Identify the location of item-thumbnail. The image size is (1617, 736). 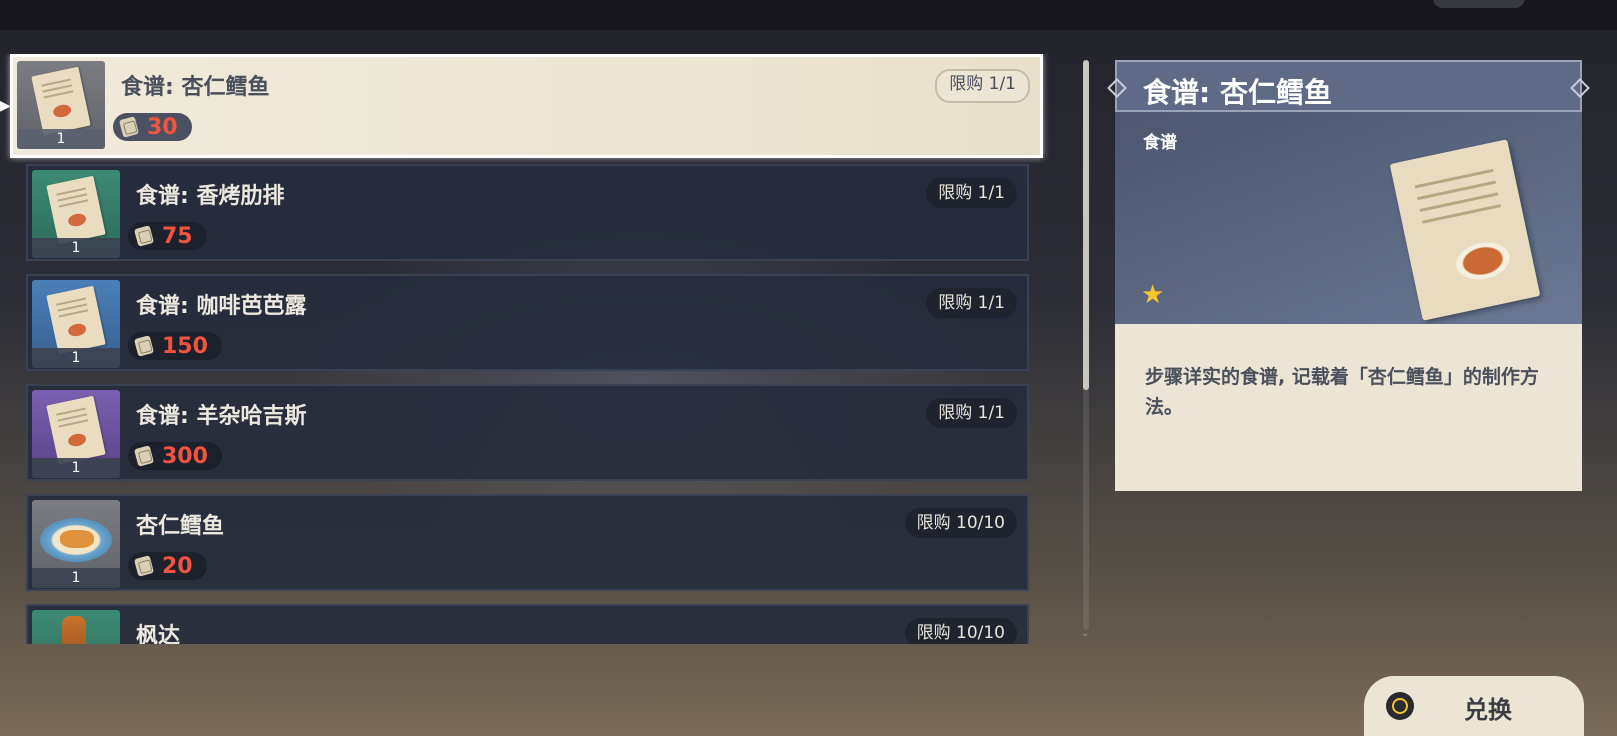
(76, 627).